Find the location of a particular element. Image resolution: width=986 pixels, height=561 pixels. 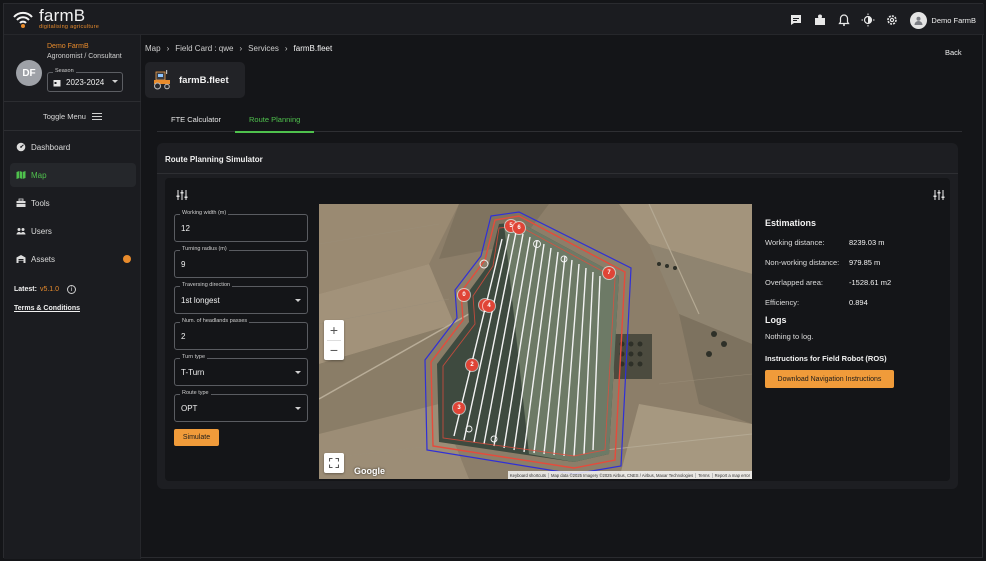

season-label: Season is located at coordinates (64, 71).